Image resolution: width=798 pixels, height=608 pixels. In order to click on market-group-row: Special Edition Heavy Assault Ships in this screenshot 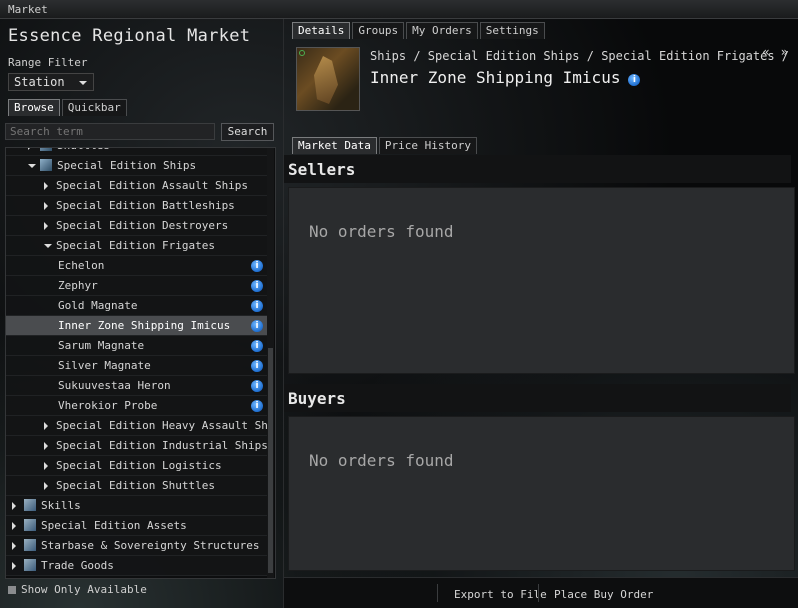, I will do `click(140, 426)`.